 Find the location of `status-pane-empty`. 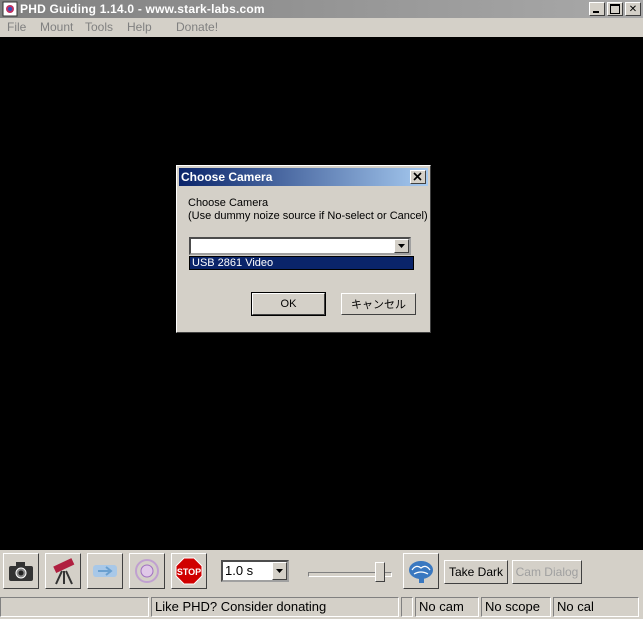

status-pane-empty is located at coordinates (74, 607).